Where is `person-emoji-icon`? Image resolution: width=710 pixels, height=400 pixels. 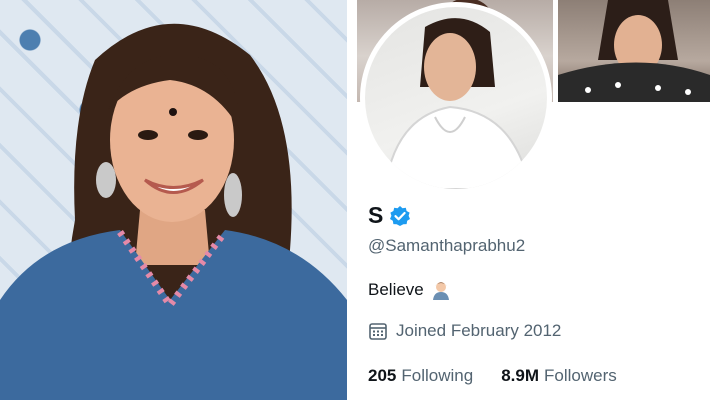
person-emoji-icon is located at coordinates (441, 290).